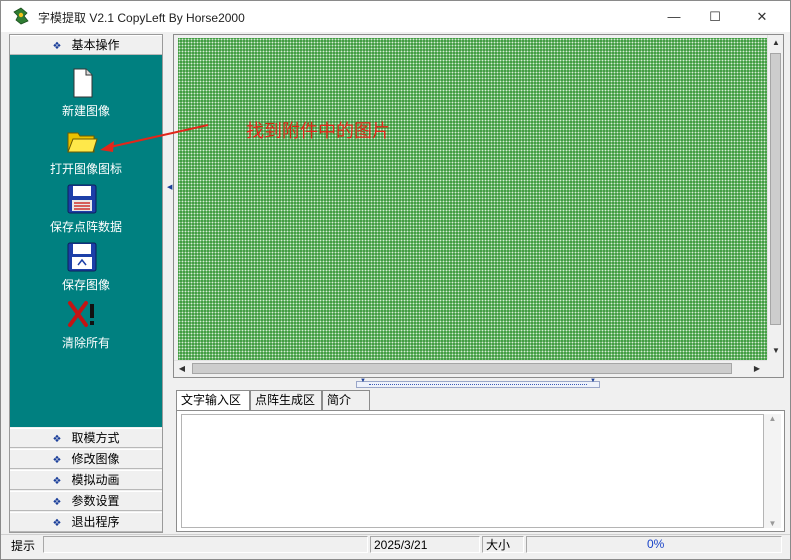 The image size is (791, 560). Describe the element at coordinates (182, 369) in the screenshot. I see `scroll-left-icon: ◀` at that location.